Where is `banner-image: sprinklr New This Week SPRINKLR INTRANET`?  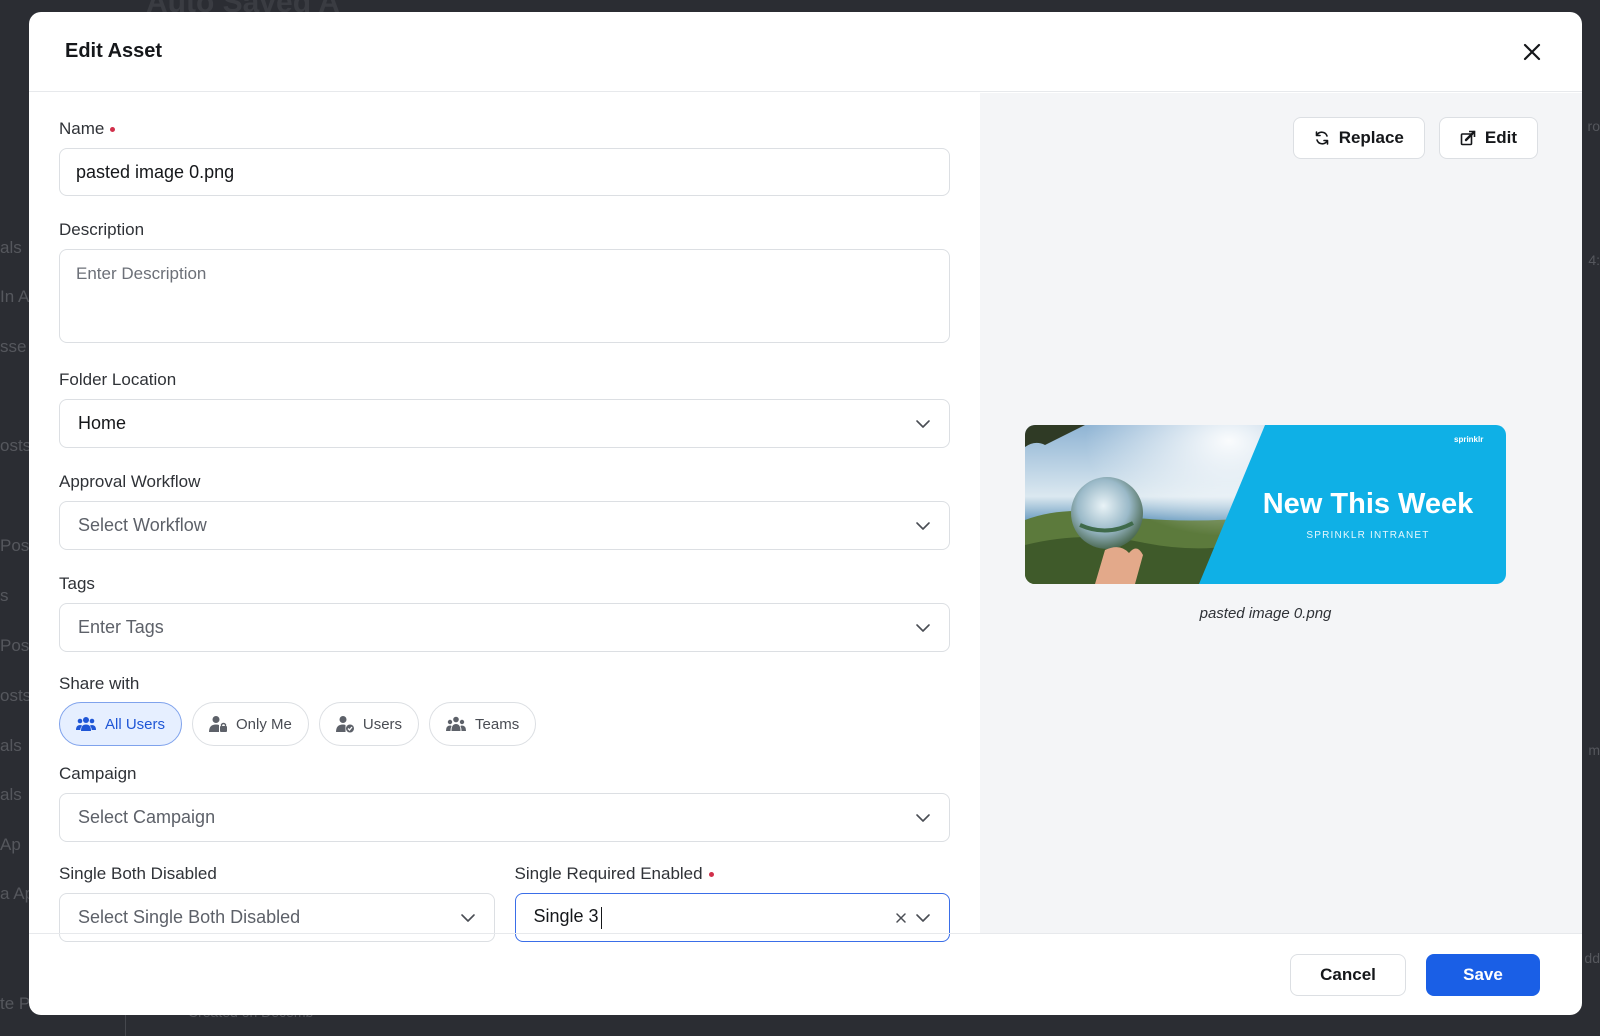 banner-image: sprinklr New This Week SPRINKLR INTRANET is located at coordinates (1265, 504).